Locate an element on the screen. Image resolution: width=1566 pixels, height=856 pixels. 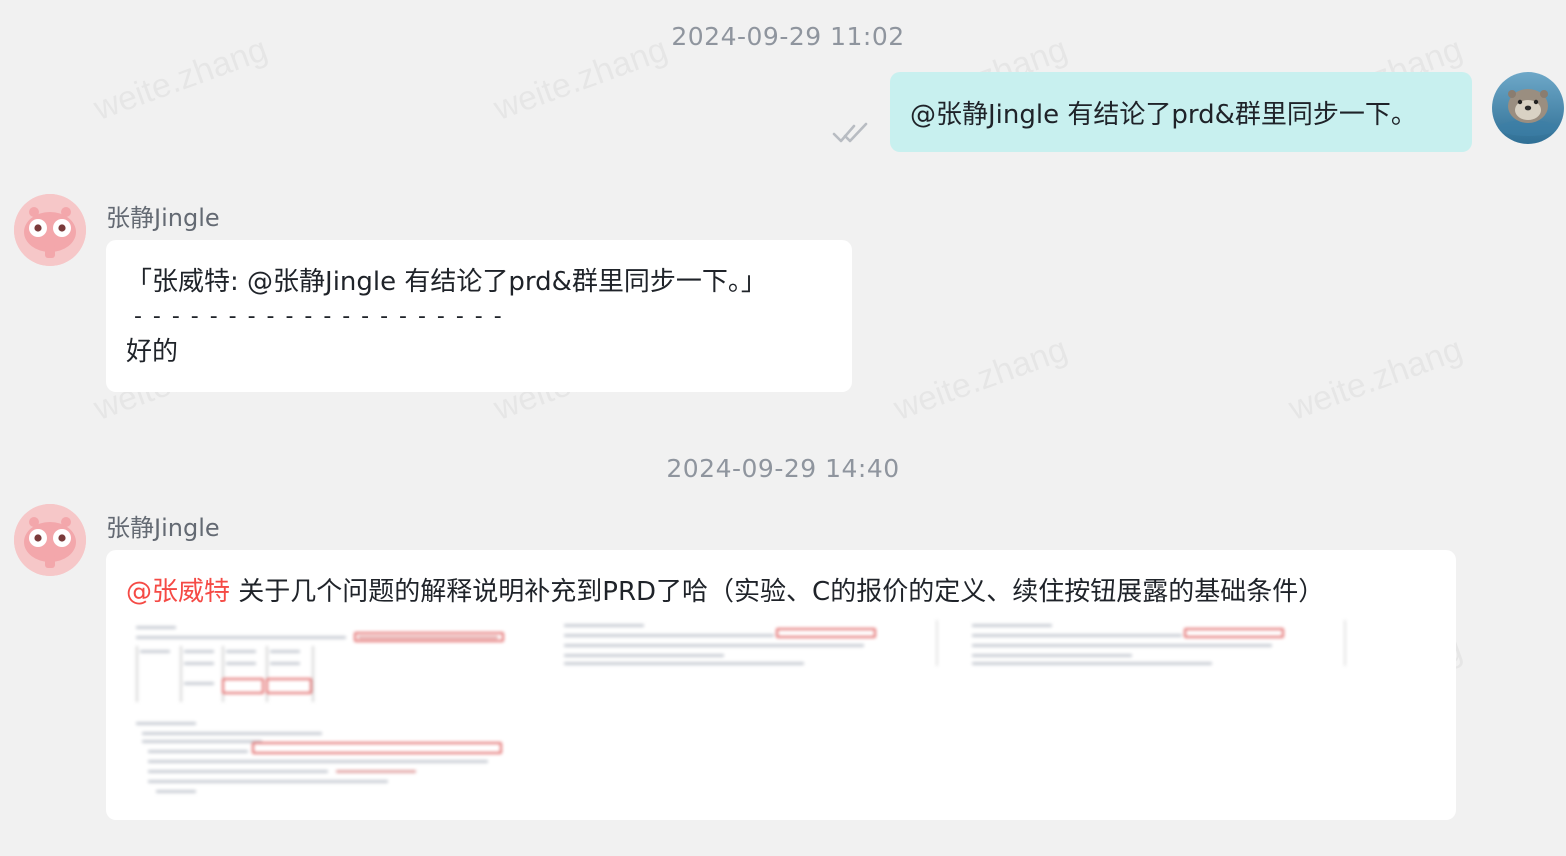
outgoing-message-bubble: @张静Jingle 有结论了prd&群里同步一下。 is located at coordinates (1181, 112).